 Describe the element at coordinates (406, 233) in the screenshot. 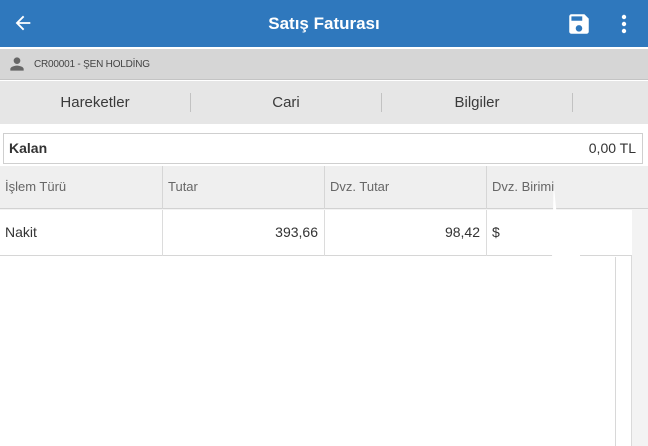

I see `cell-fx-amount: 98,42` at that location.